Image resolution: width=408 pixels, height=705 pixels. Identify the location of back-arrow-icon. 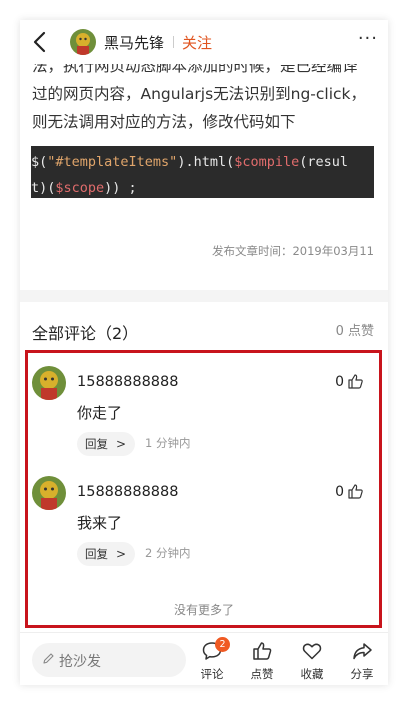
(41, 42).